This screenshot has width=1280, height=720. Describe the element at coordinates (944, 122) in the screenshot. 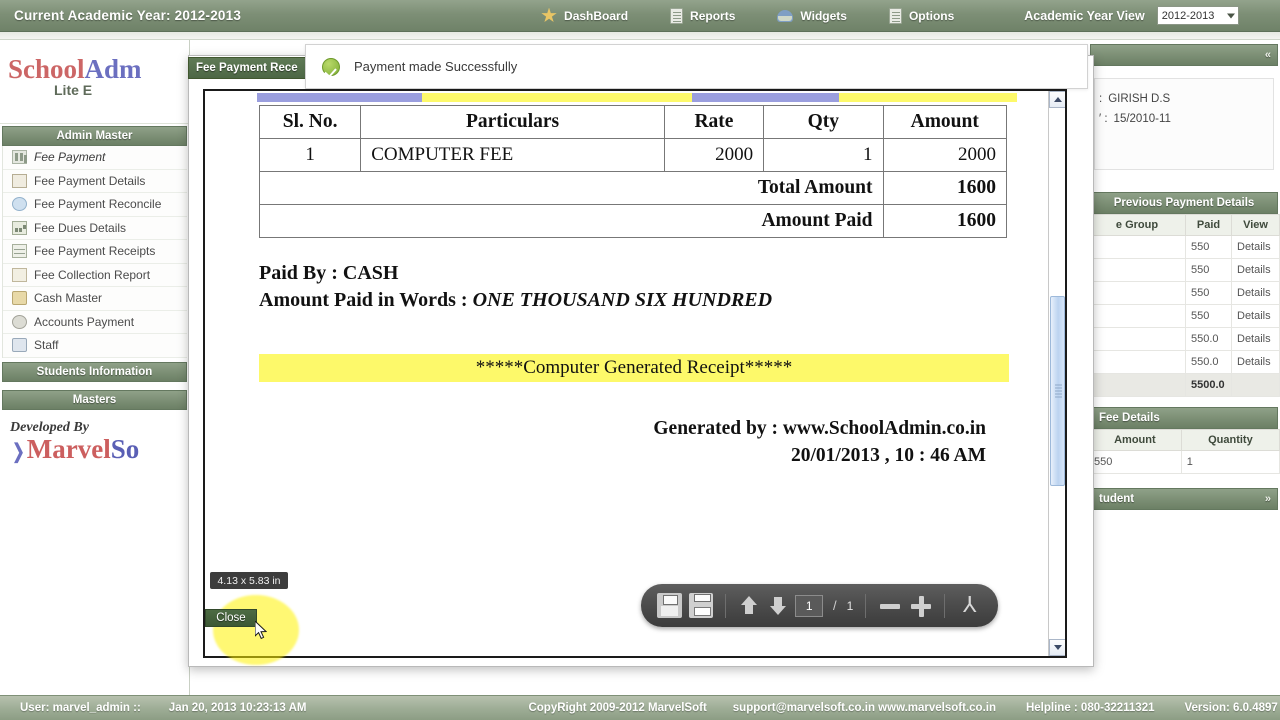

I see `column-header-amount: Amount` at that location.